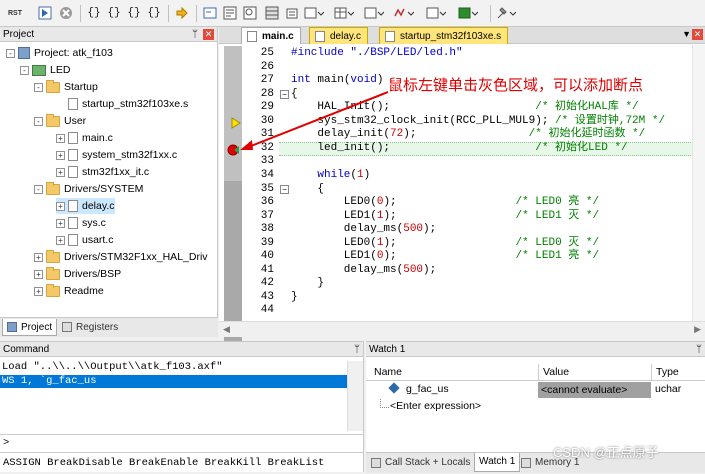 The width and height of the screenshot is (705, 474). Describe the element at coordinates (686, 34) in the screenshot. I see `tab-list-icon: ▼` at that location.